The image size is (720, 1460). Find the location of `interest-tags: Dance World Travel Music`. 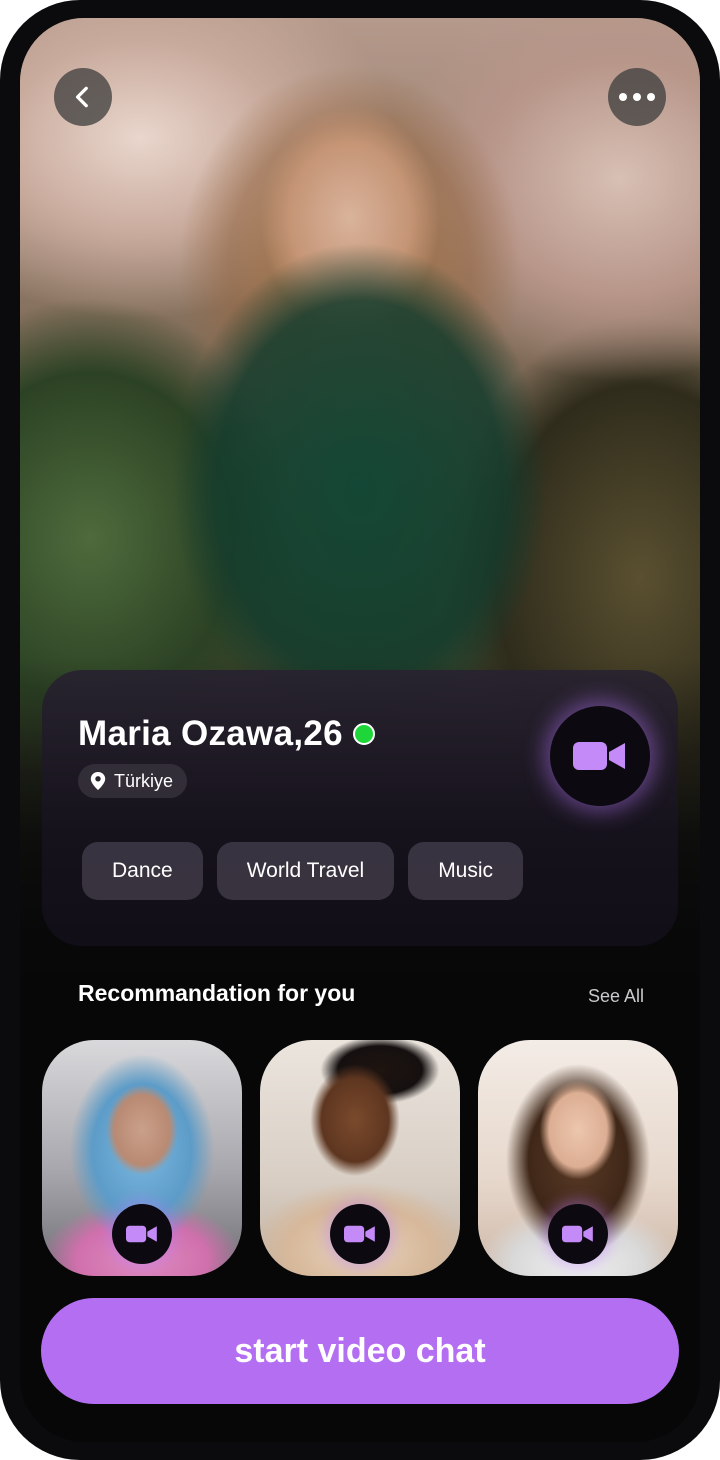

interest-tags: Dance World Travel Music is located at coordinates (303, 871).